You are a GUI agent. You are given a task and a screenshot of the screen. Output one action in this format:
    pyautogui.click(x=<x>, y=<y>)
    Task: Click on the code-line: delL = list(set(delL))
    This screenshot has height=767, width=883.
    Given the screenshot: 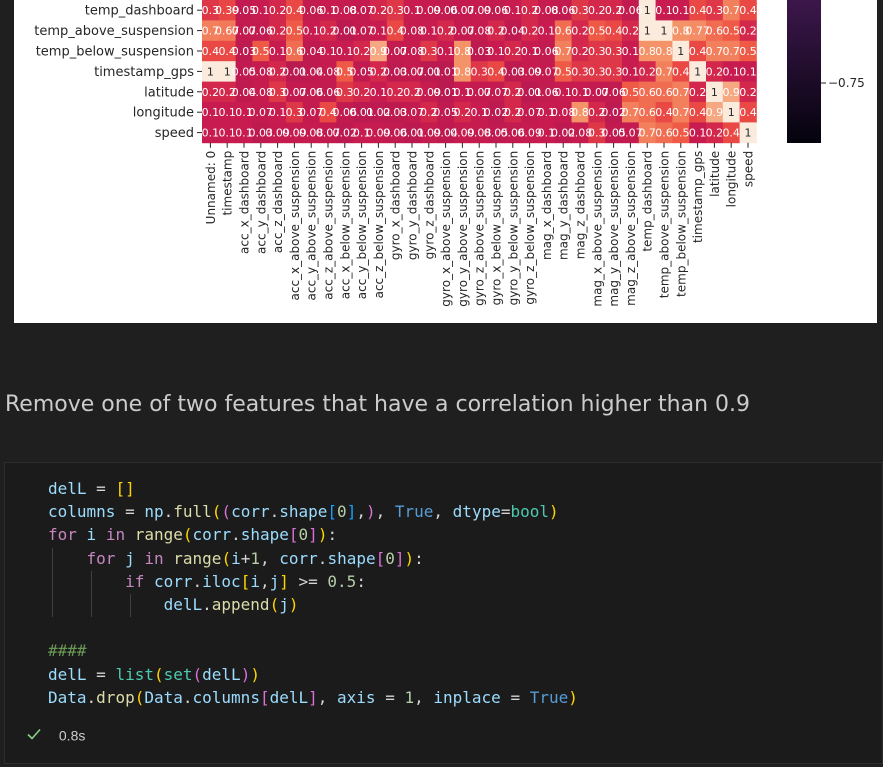 What is the action you would take?
    pyautogui.click(x=154, y=674)
    